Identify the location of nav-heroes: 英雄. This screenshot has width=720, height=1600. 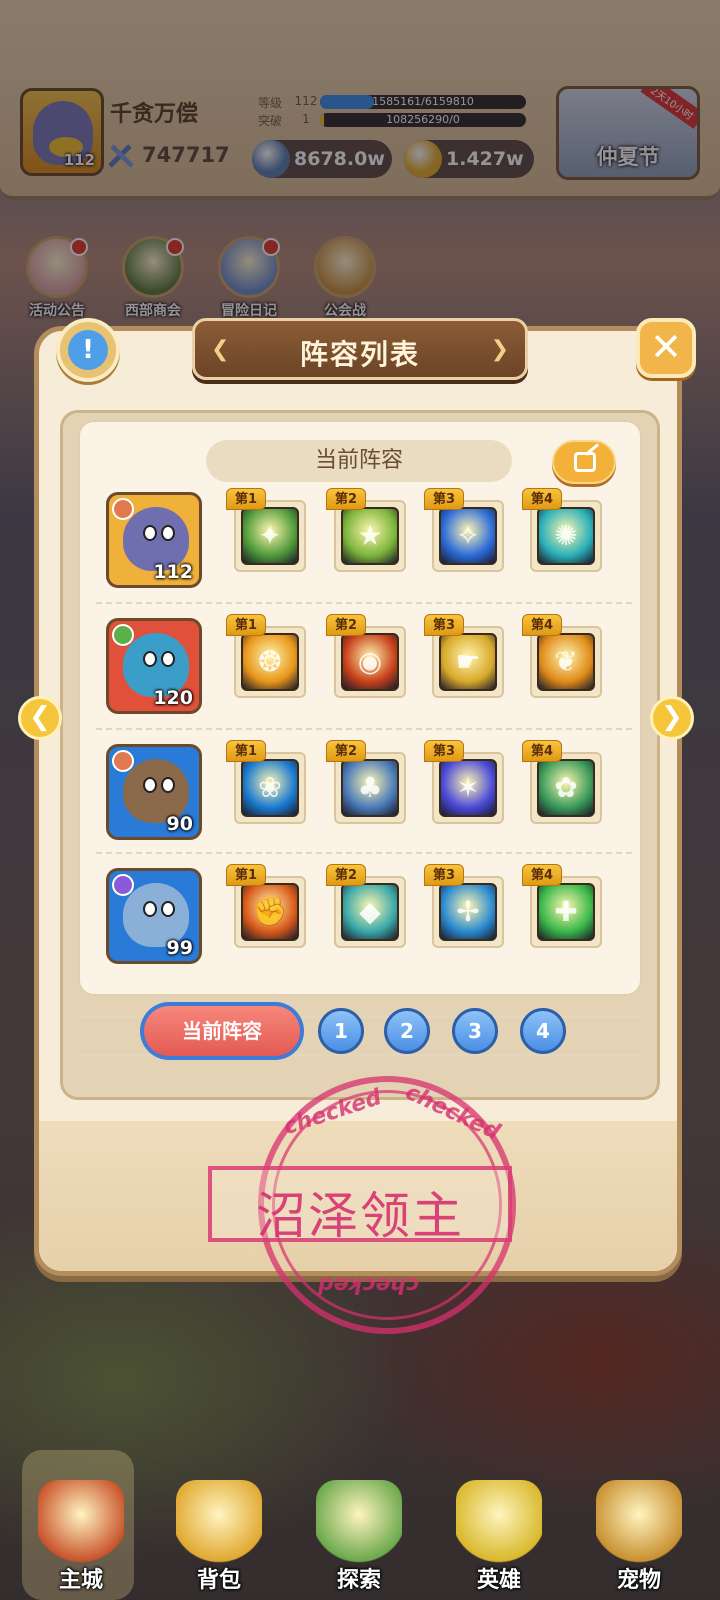
(499, 1535).